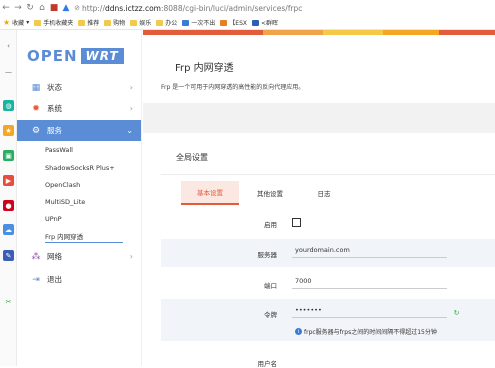  What do you see at coordinates (8, 71) in the screenshot?
I see `minus-icon: —` at bounding box center [8, 71].